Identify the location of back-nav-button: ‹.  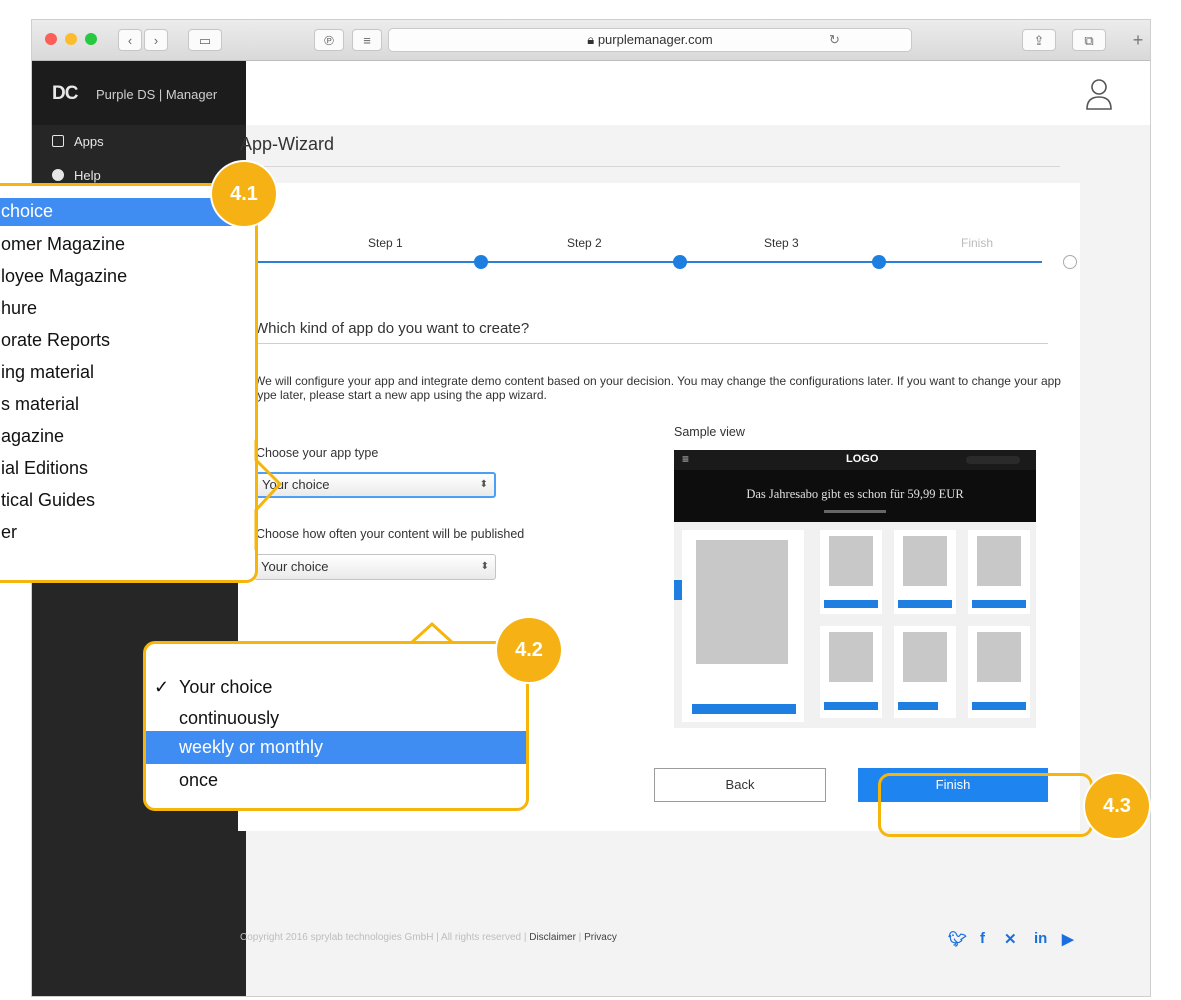
(130, 40).